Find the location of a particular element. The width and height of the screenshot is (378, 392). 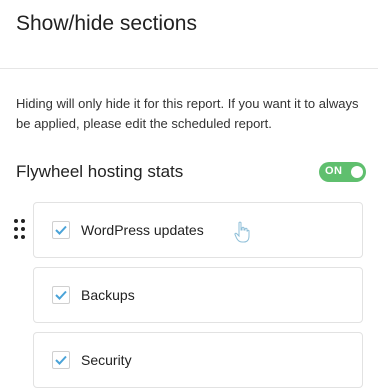

list-item-security: Security is located at coordinates (198, 360).